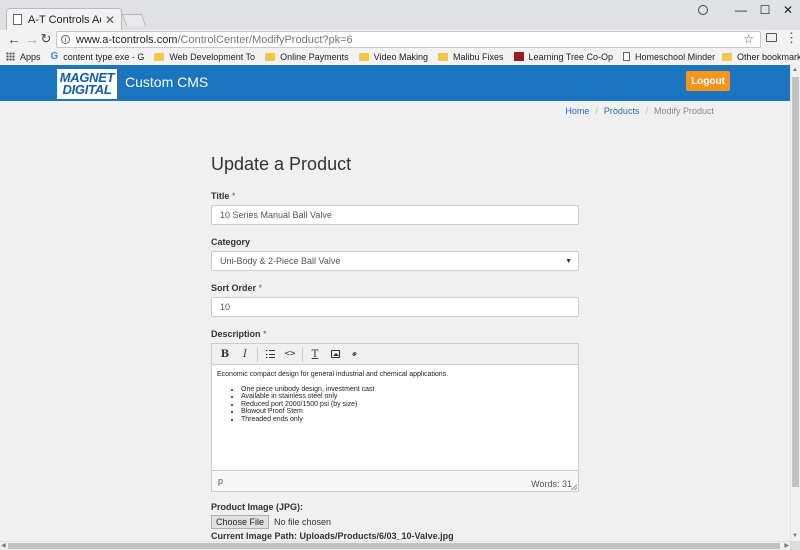 This screenshot has width=800, height=550. I want to click on code-icon: <>, so click(290, 354).